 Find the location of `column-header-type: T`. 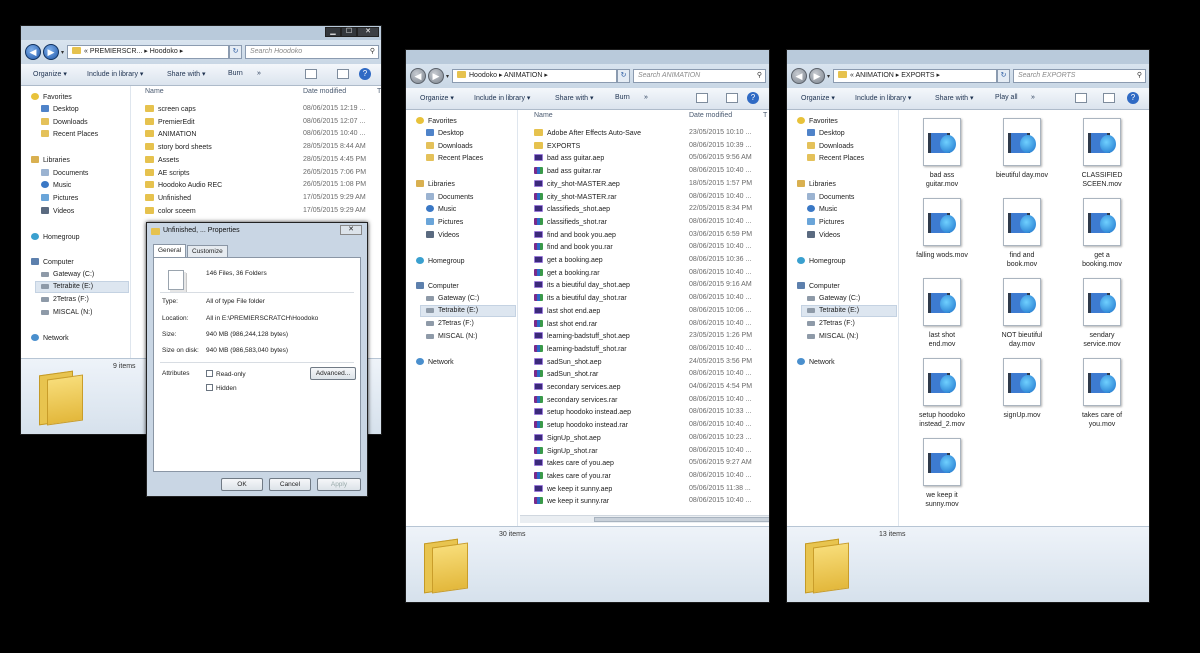

column-header-type: T is located at coordinates (379, 91).